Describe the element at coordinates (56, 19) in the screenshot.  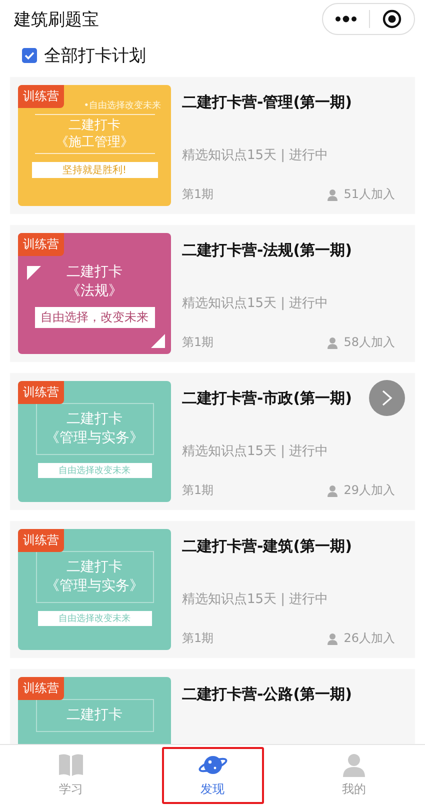
I see `app-title: 建筑刷题宝` at that location.